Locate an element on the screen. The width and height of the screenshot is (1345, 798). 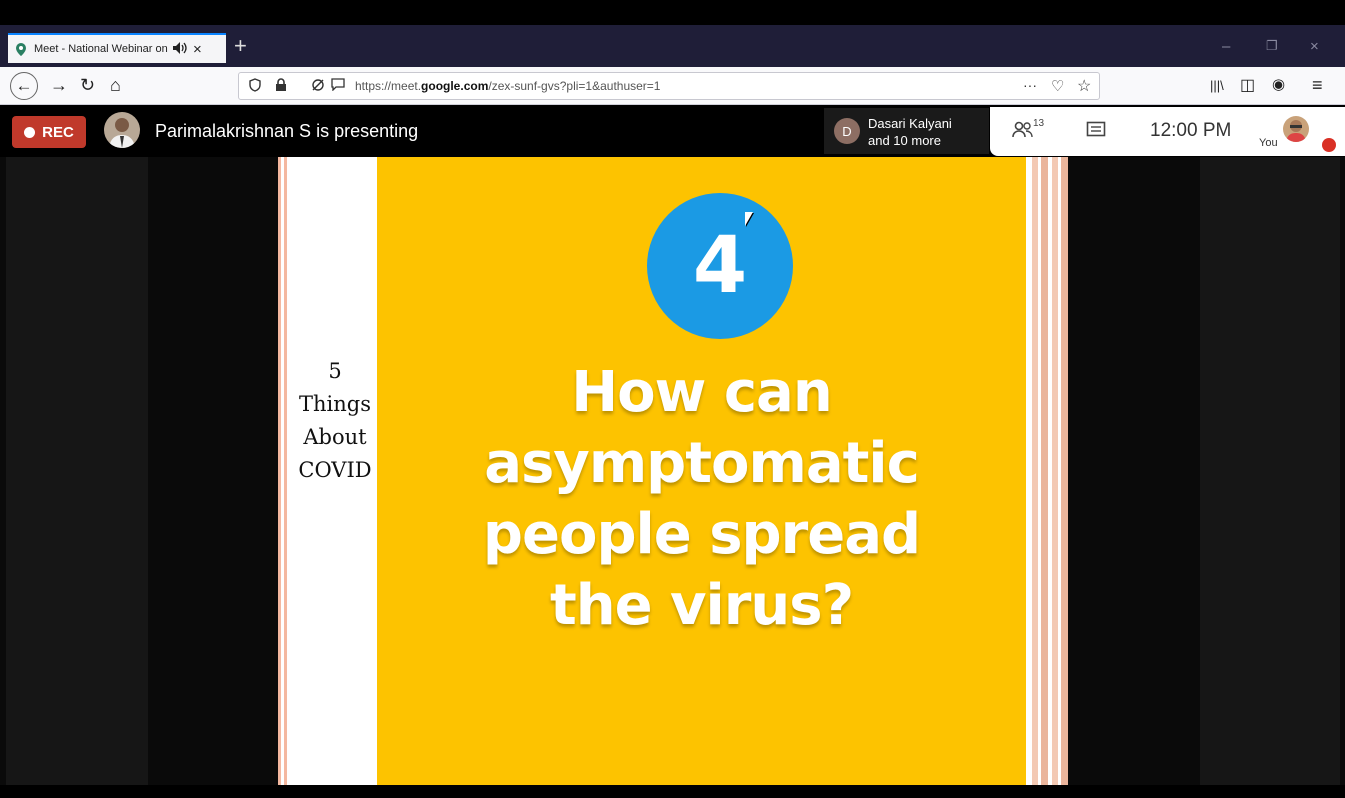
self-avatar is located at coordinates (1296, 129).